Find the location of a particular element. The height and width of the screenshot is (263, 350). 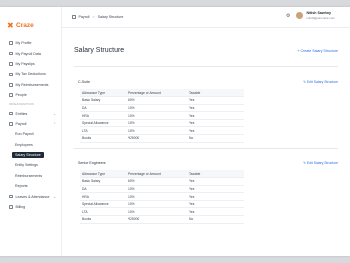

craze-logo-icon: ✖ is located at coordinates (10, 25).